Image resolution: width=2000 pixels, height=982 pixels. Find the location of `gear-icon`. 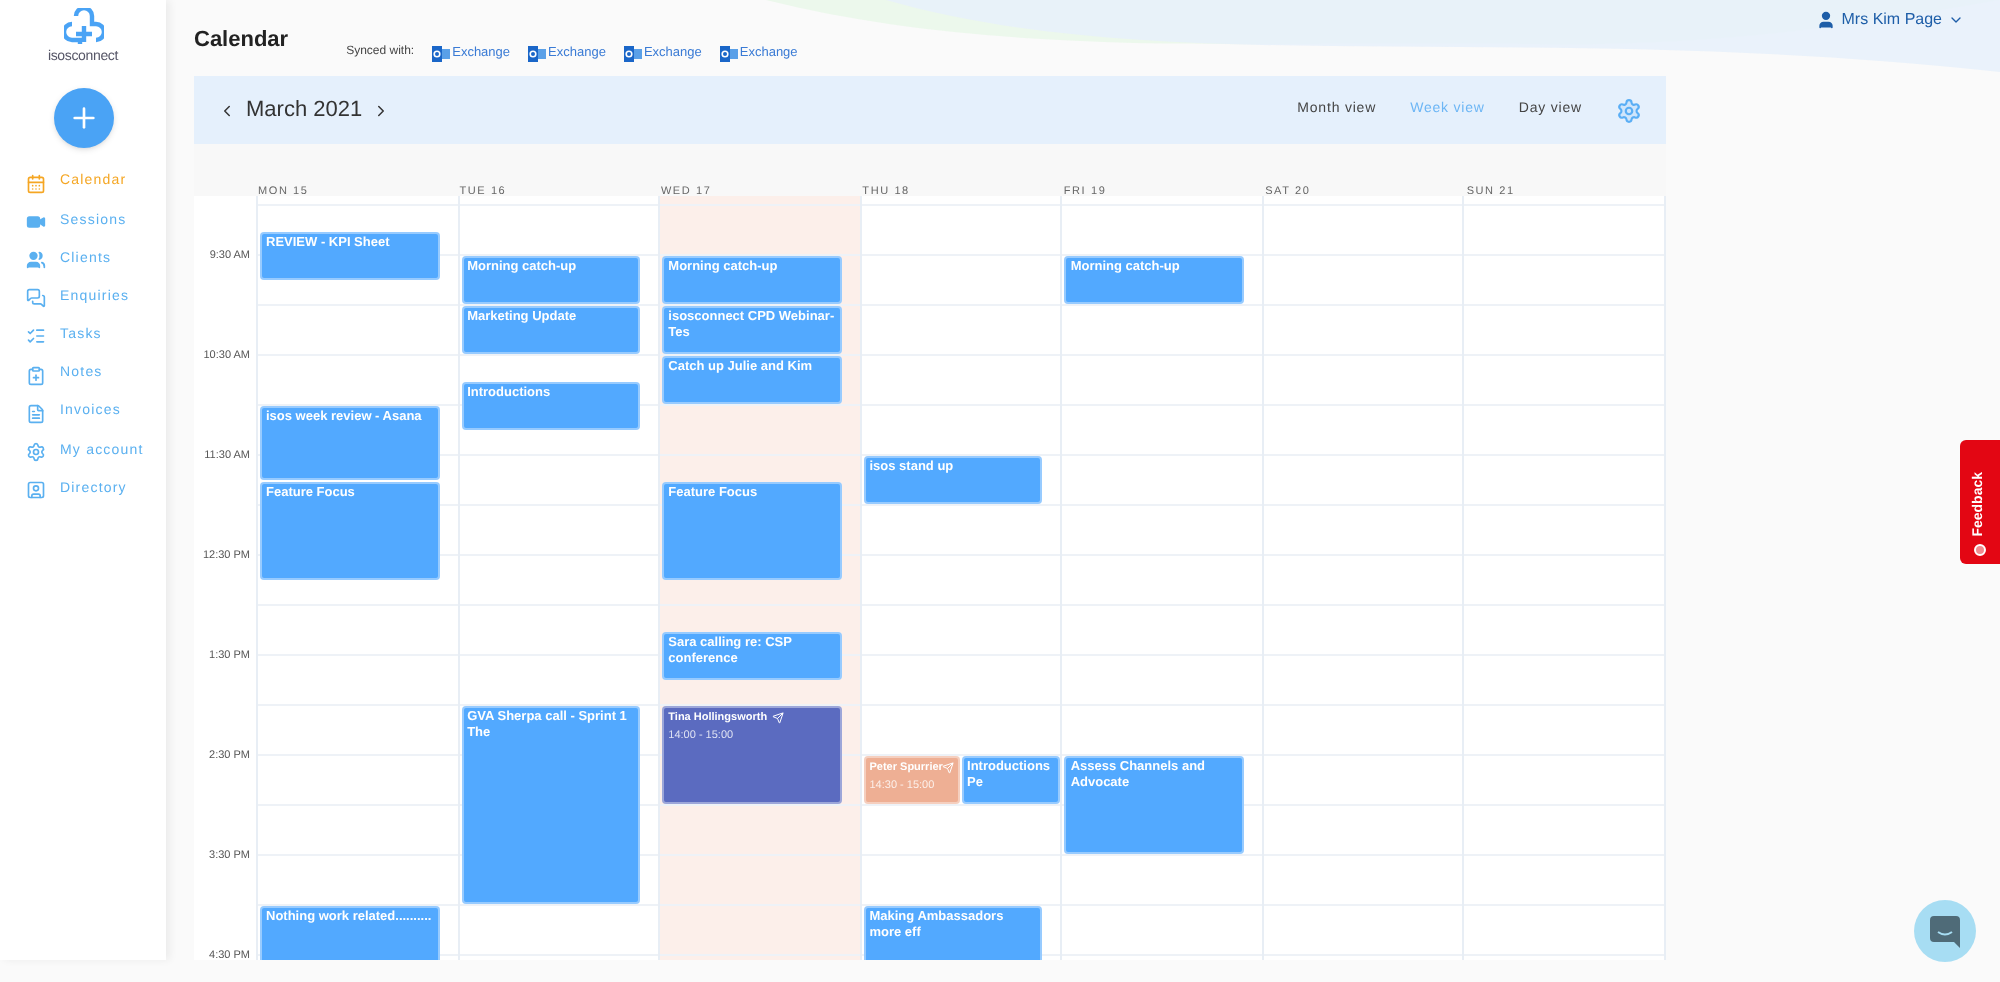

gear-icon is located at coordinates (36, 451).